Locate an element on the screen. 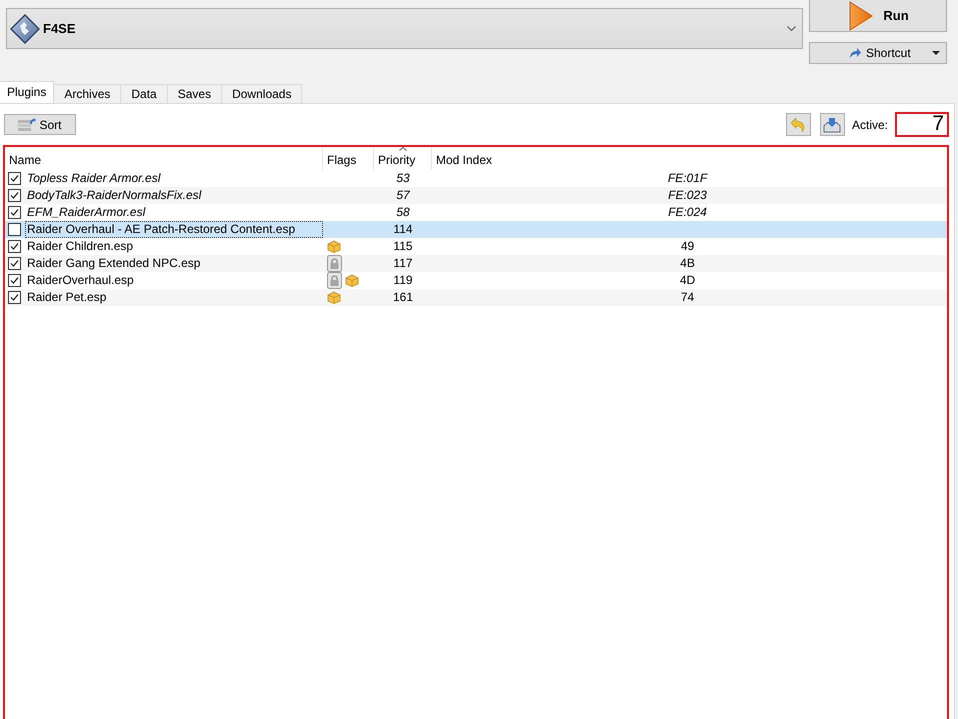 This screenshot has height=719, width=958. run-button: Run is located at coordinates (878, 16).